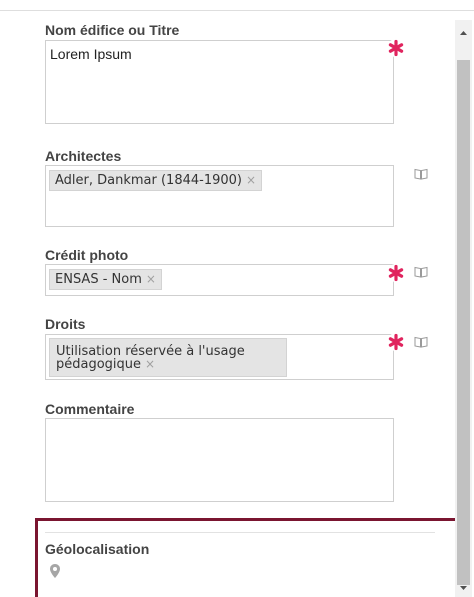 The image size is (474, 597). What do you see at coordinates (247, 557) in the screenshot?
I see `geolocation-highlight-frame` at bounding box center [247, 557].